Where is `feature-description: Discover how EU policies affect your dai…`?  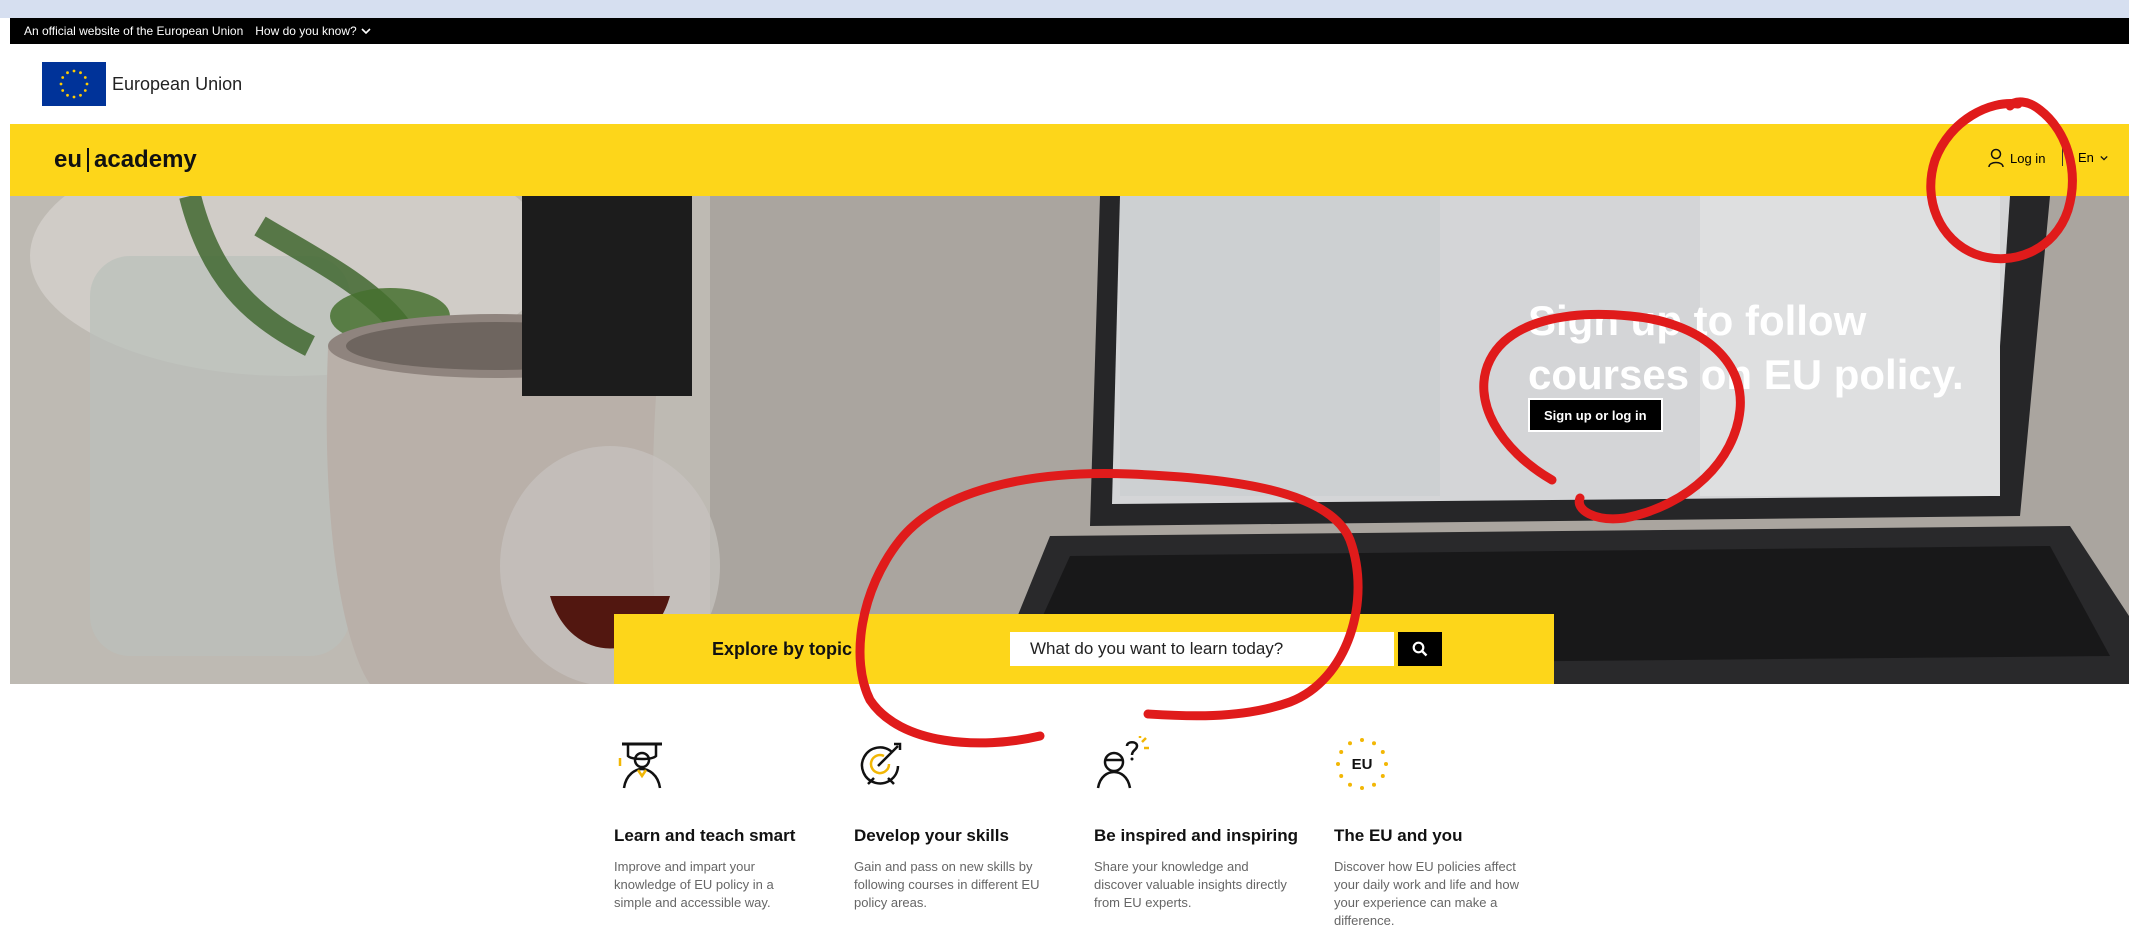
feature-description: Discover how EU policies affect your dai… is located at coordinates (1426, 893).